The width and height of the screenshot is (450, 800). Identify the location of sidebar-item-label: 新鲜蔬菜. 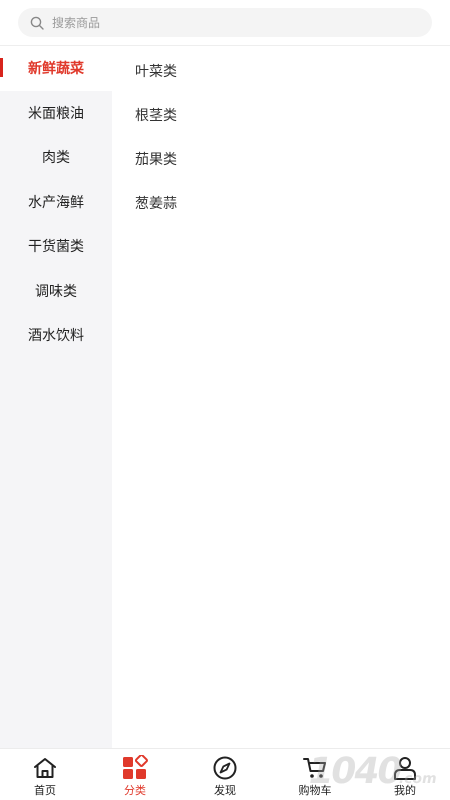
(56, 69).